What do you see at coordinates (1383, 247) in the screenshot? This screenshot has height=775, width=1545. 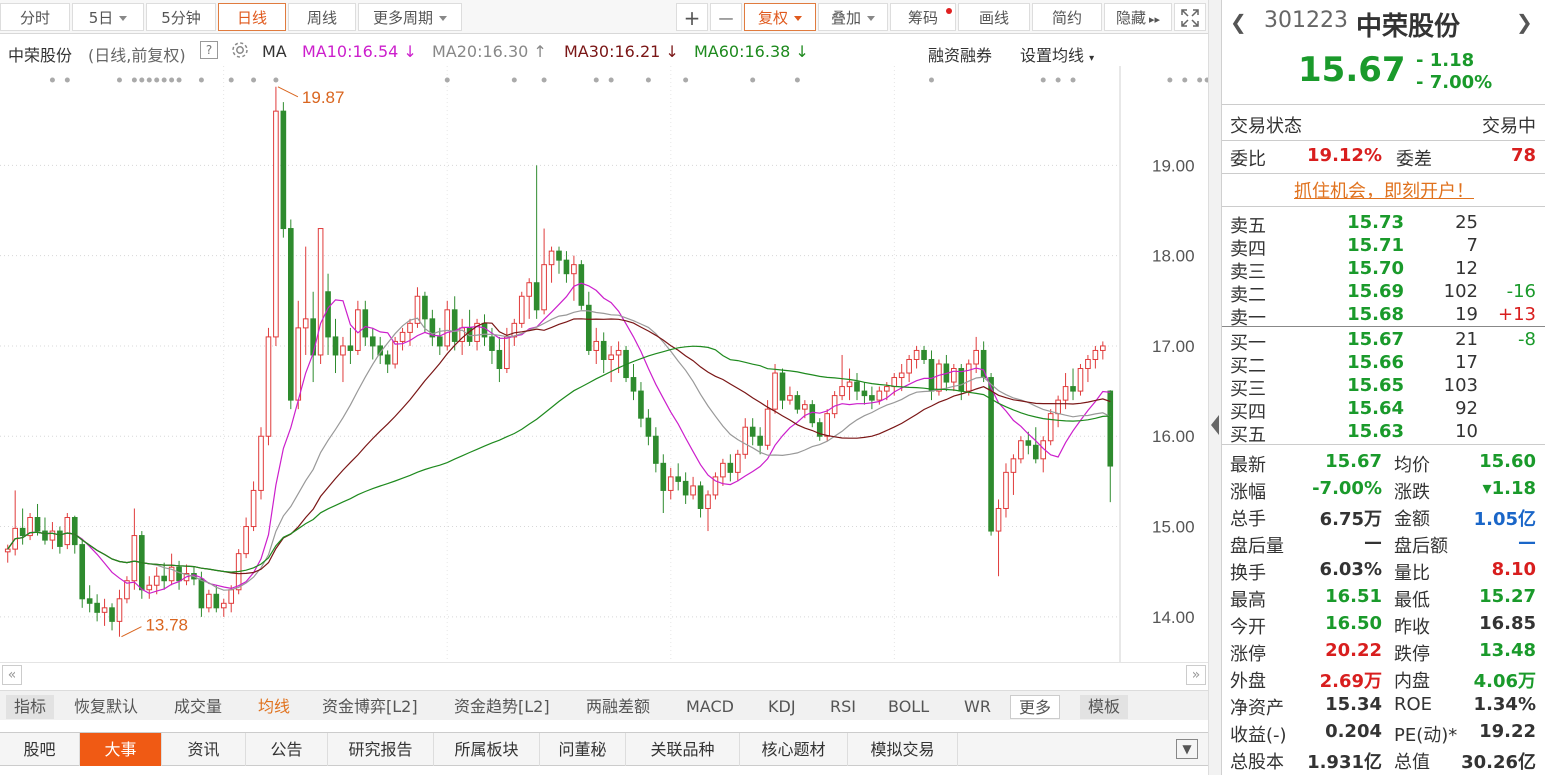 I see `sell-level-row: 卖四 15.71 7` at bounding box center [1383, 247].